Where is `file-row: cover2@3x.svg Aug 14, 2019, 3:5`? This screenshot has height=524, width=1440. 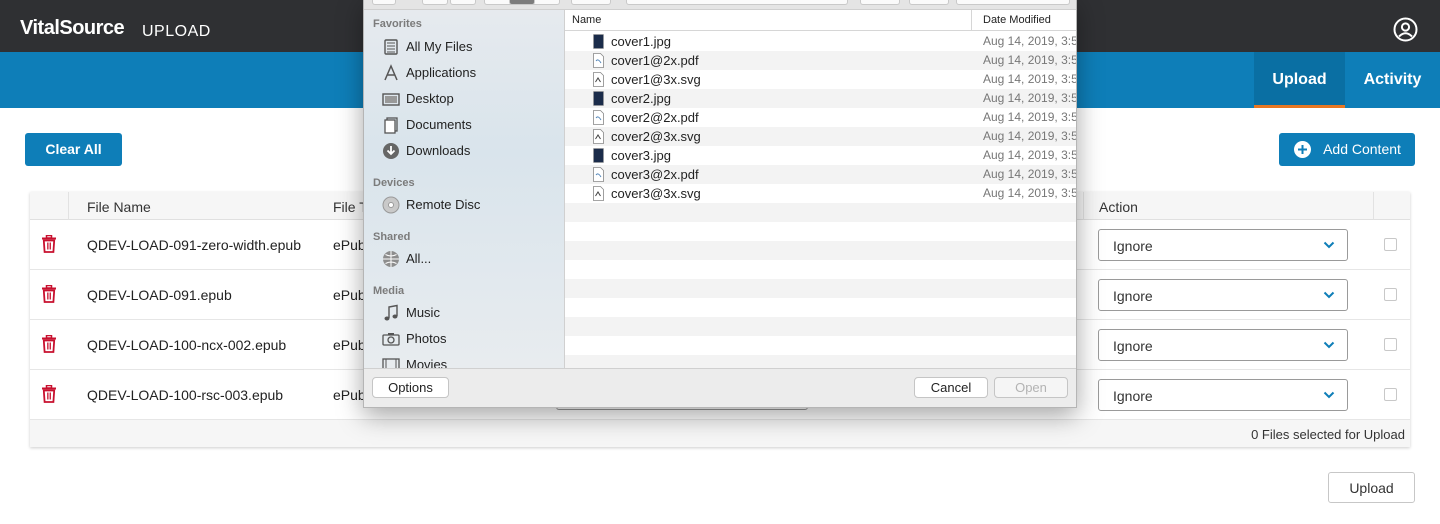
file-row: cover2@3x.svg Aug 14, 2019, 3:5 is located at coordinates (821, 136).